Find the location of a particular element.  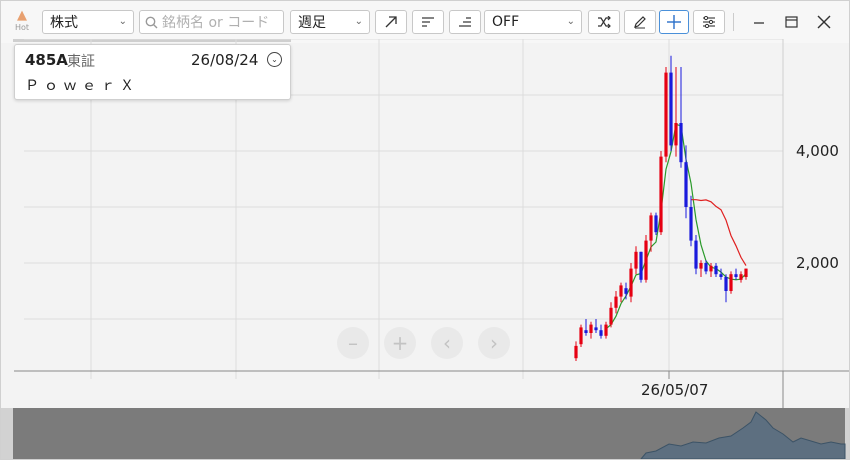

asset-type-value: 株式 is located at coordinates (64, 23).